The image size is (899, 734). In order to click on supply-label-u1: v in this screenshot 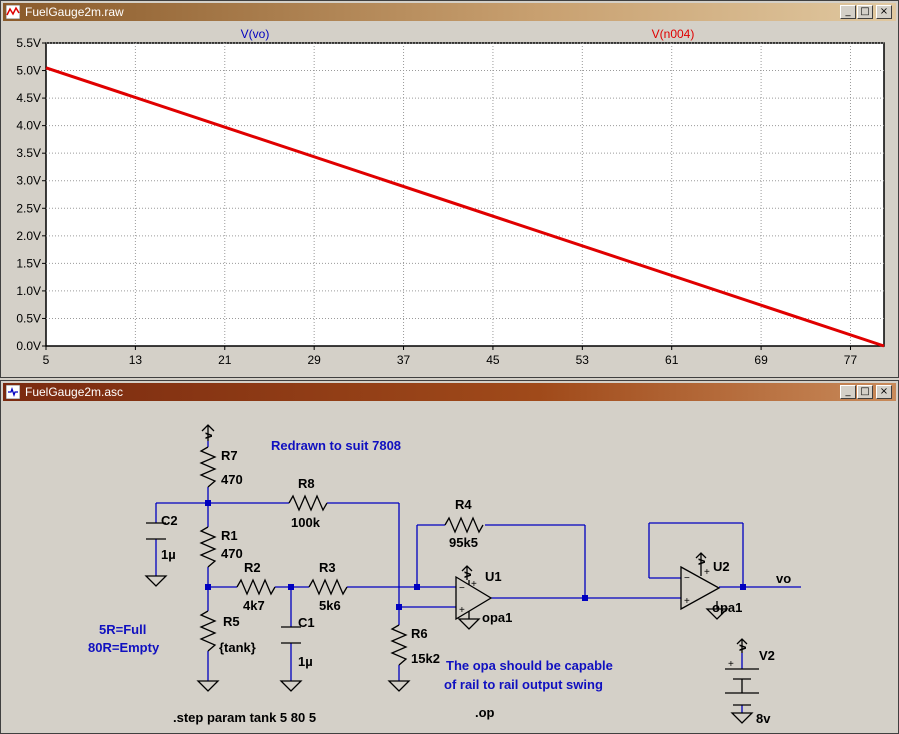, I will do `click(467, 574)`.